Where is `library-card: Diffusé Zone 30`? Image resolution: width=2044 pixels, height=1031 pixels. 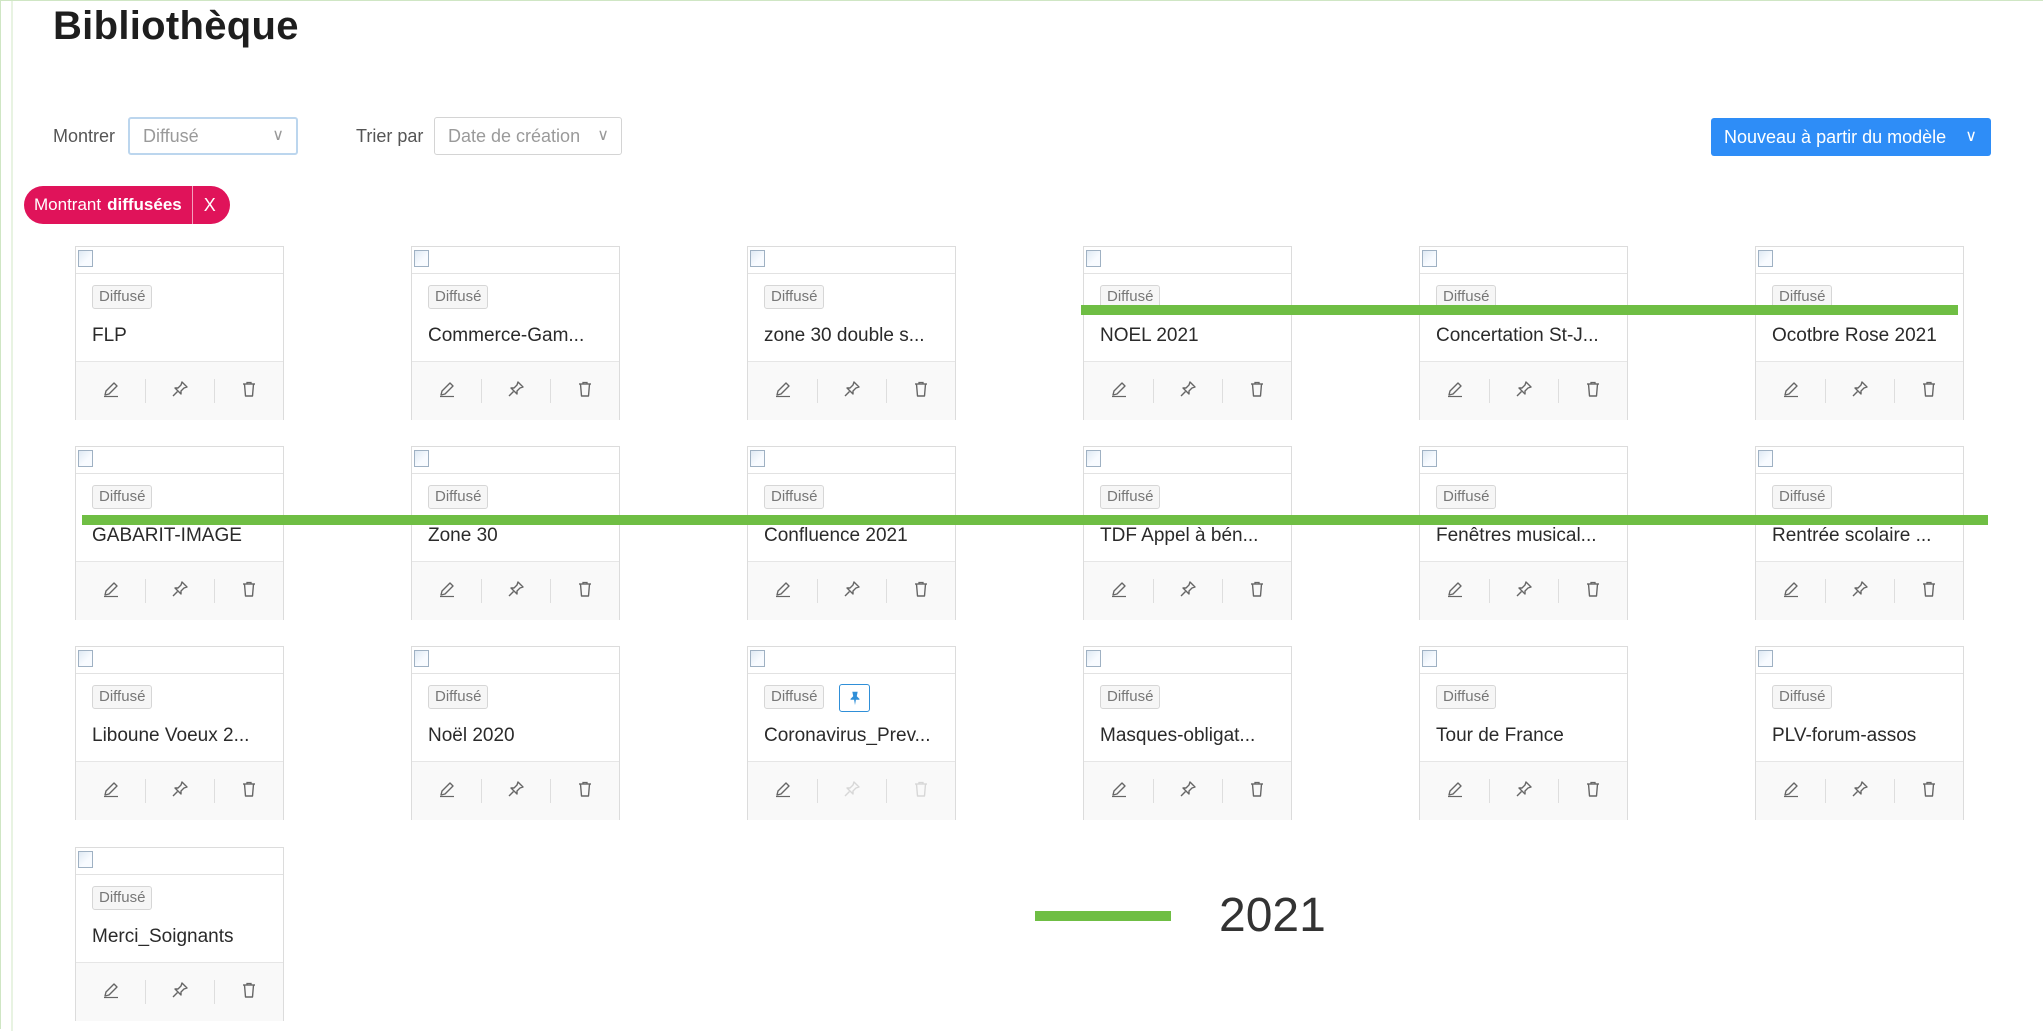
library-card: Diffusé Zone 30 is located at coordinates (515, 533).